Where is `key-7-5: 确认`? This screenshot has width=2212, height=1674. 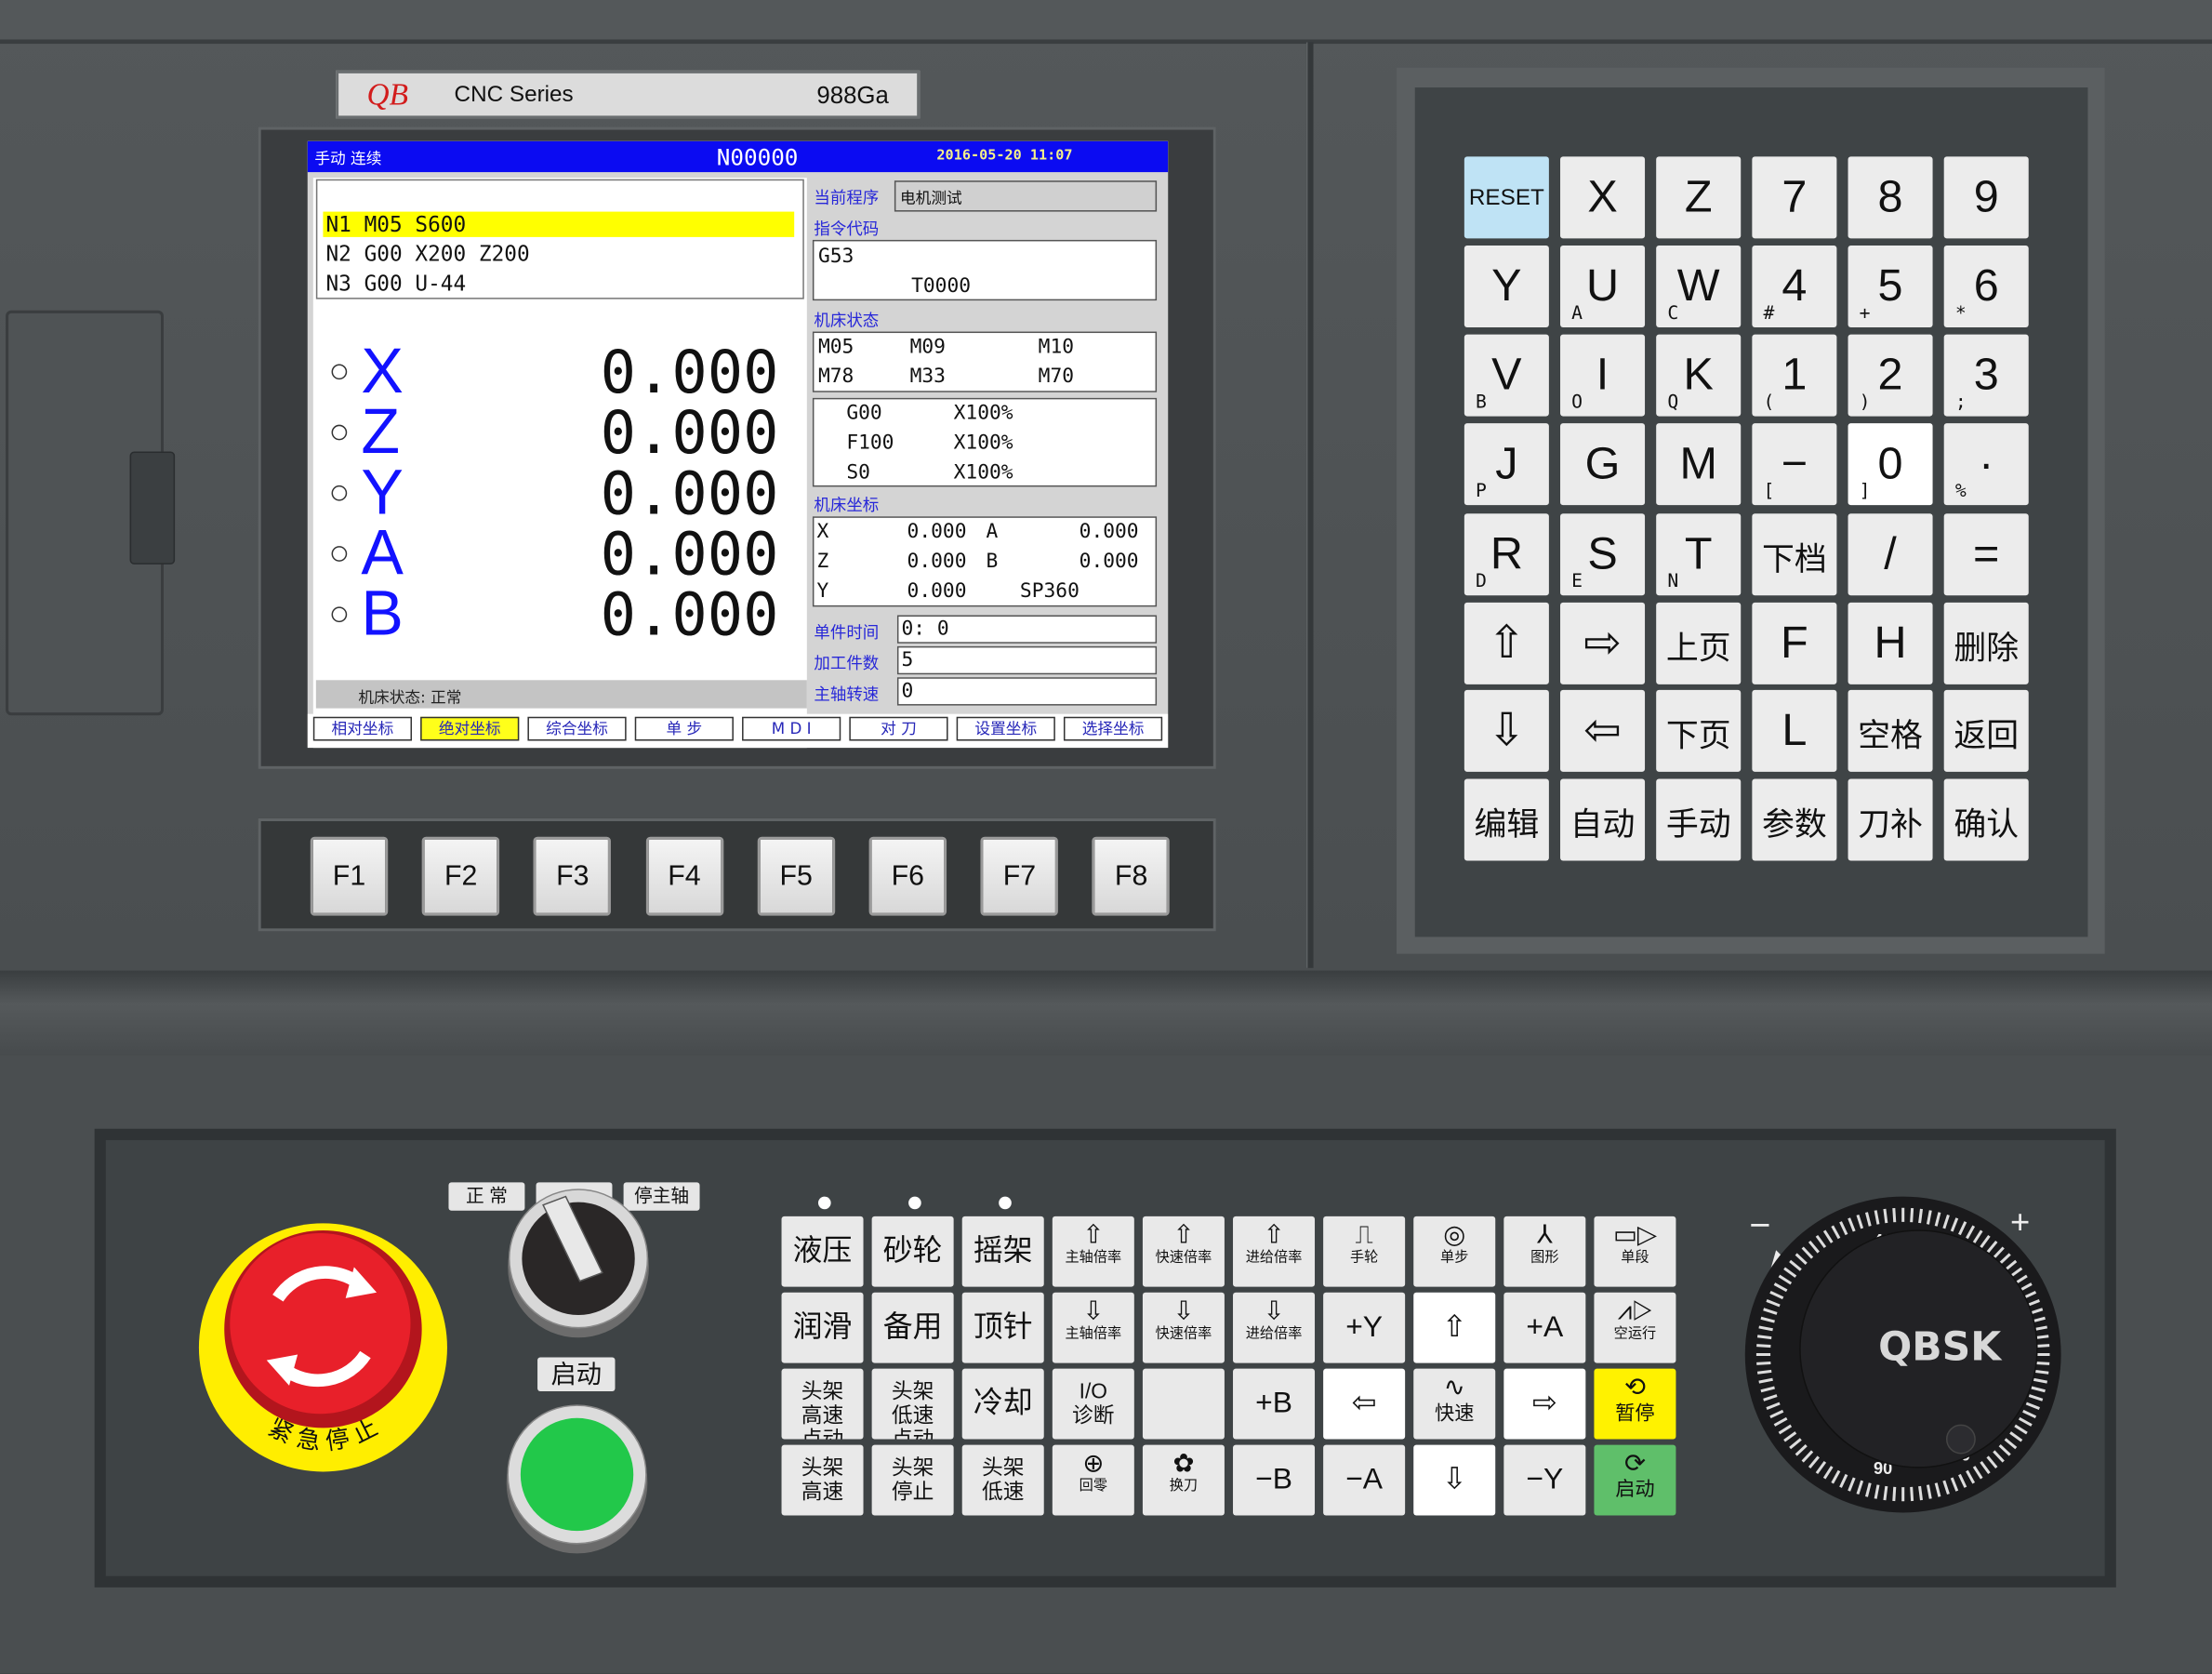 key-7-5: 确认 is located at coordinates (1986, 819).